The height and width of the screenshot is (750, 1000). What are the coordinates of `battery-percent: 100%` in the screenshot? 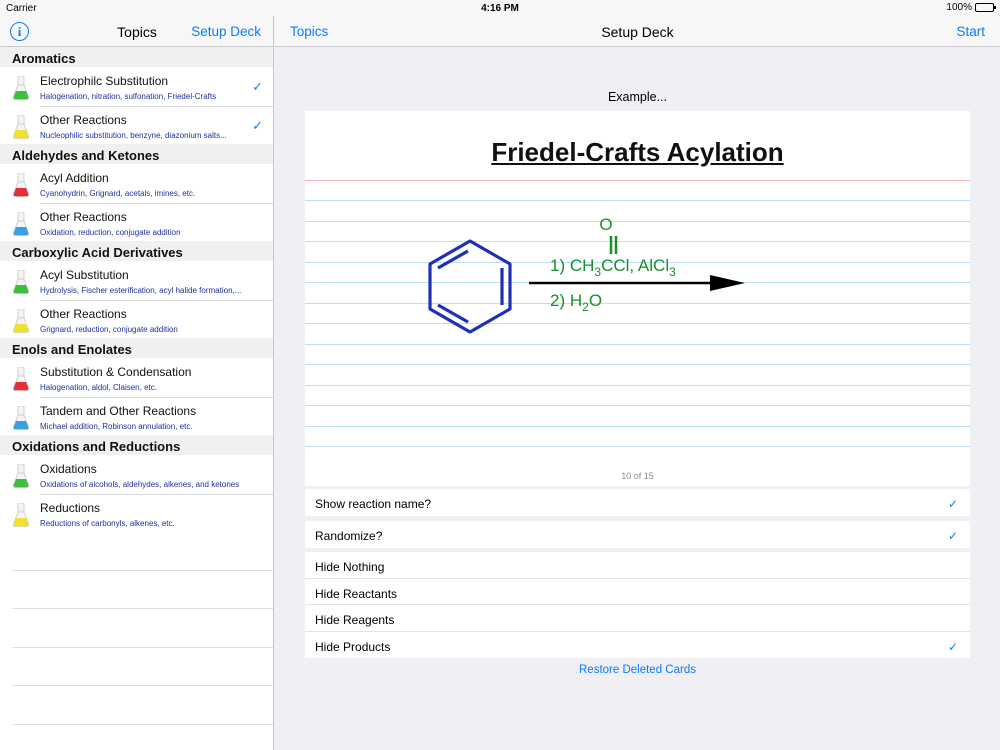 It's located at (959, 7).